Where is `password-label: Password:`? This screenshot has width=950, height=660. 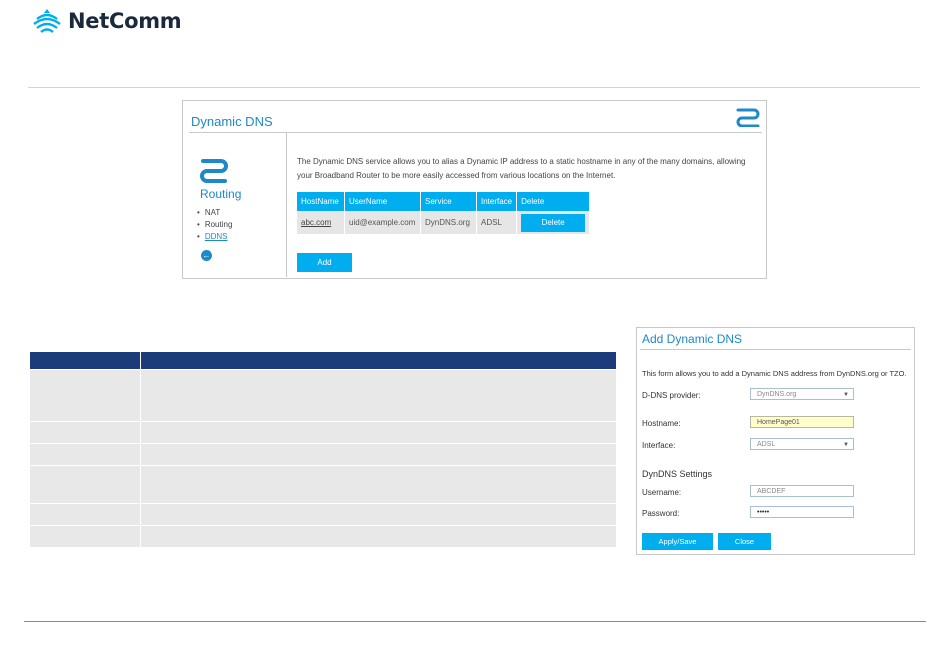
password-label: Password: is located at coordinates (661, 513).